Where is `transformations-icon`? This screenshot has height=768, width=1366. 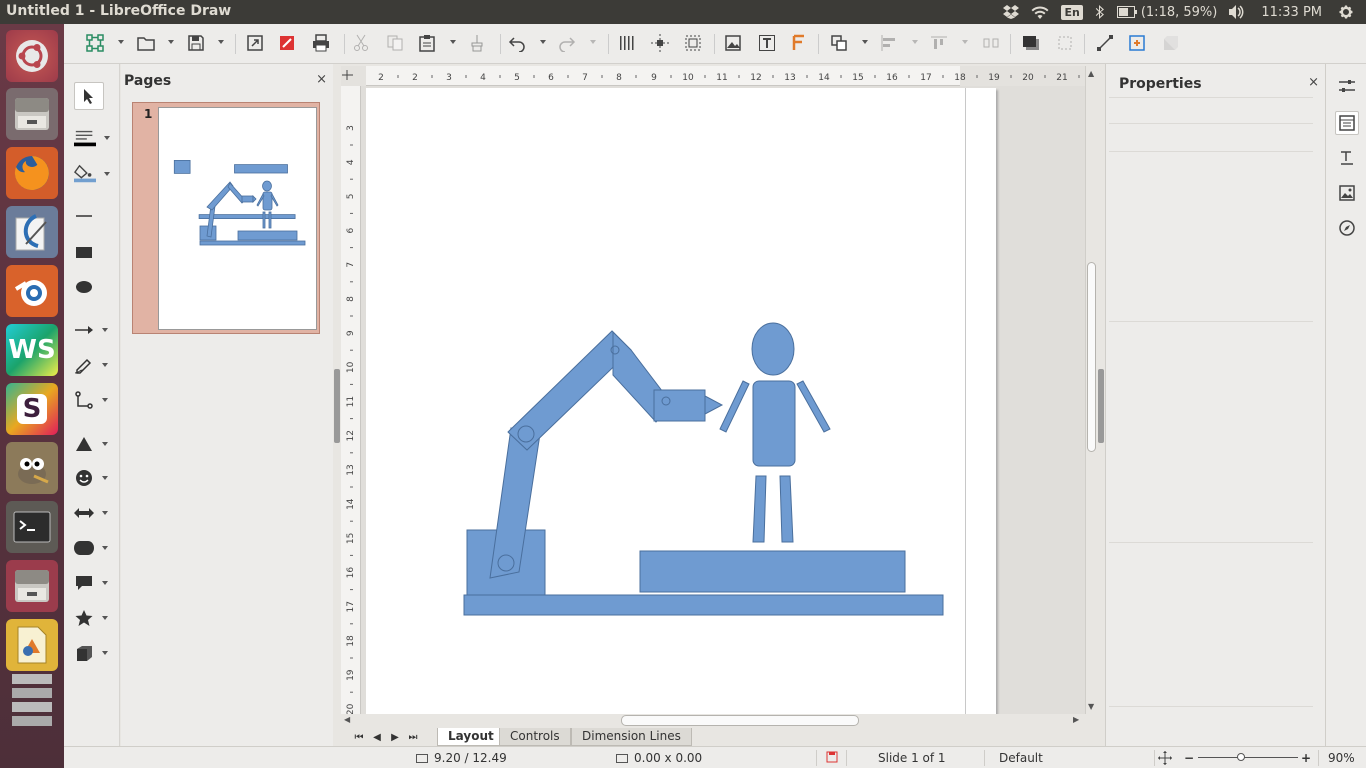 transformations-icon is located at coordinates (839, 43).